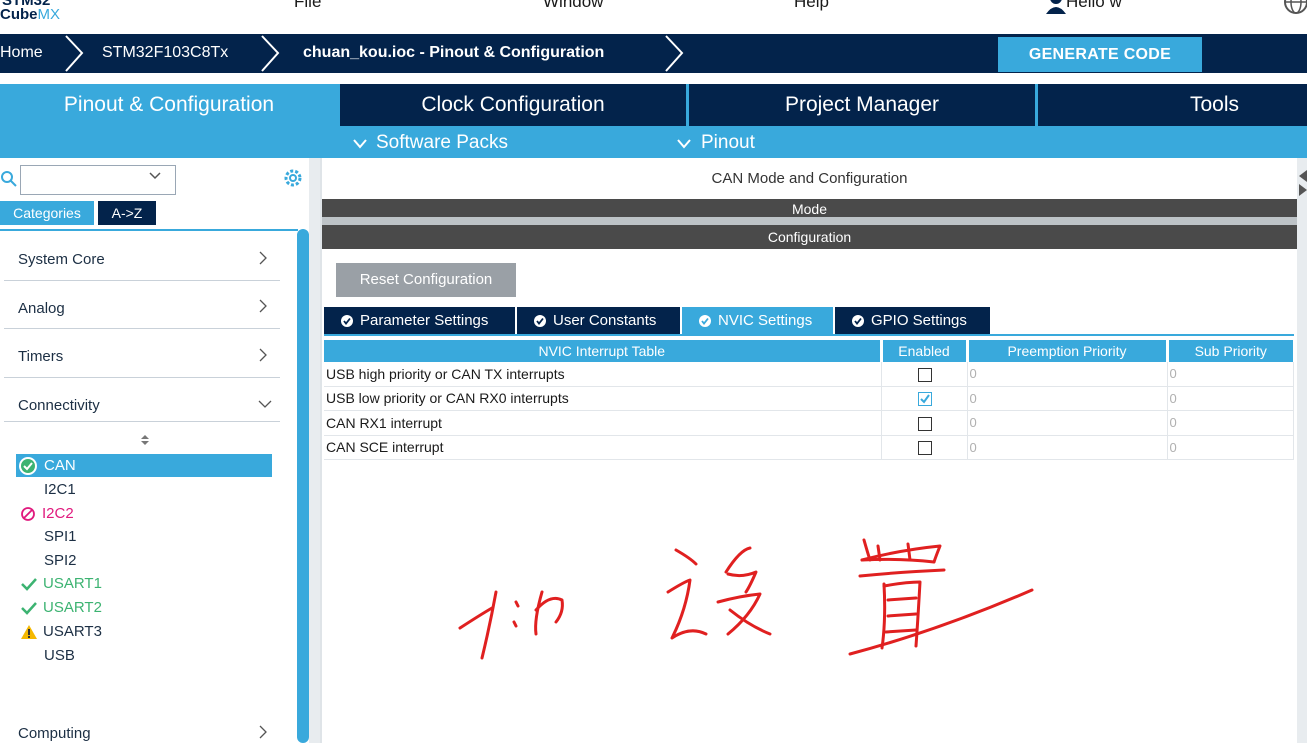 The height and width of the screenshot is (743, 1307). I want to click on user-greeting: Hello w, so click(1094, 6).